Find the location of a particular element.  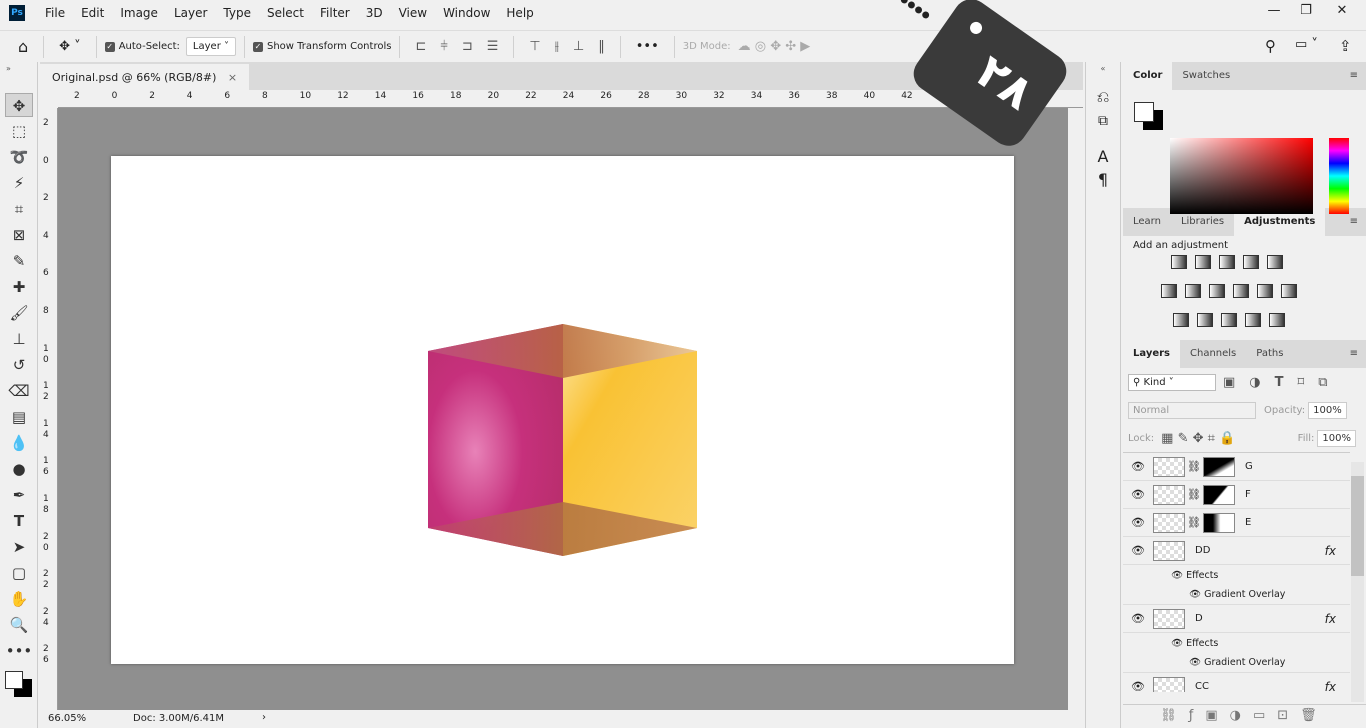

layer-row: 👁 ⛓ G is located at coordinates (1236, 467).